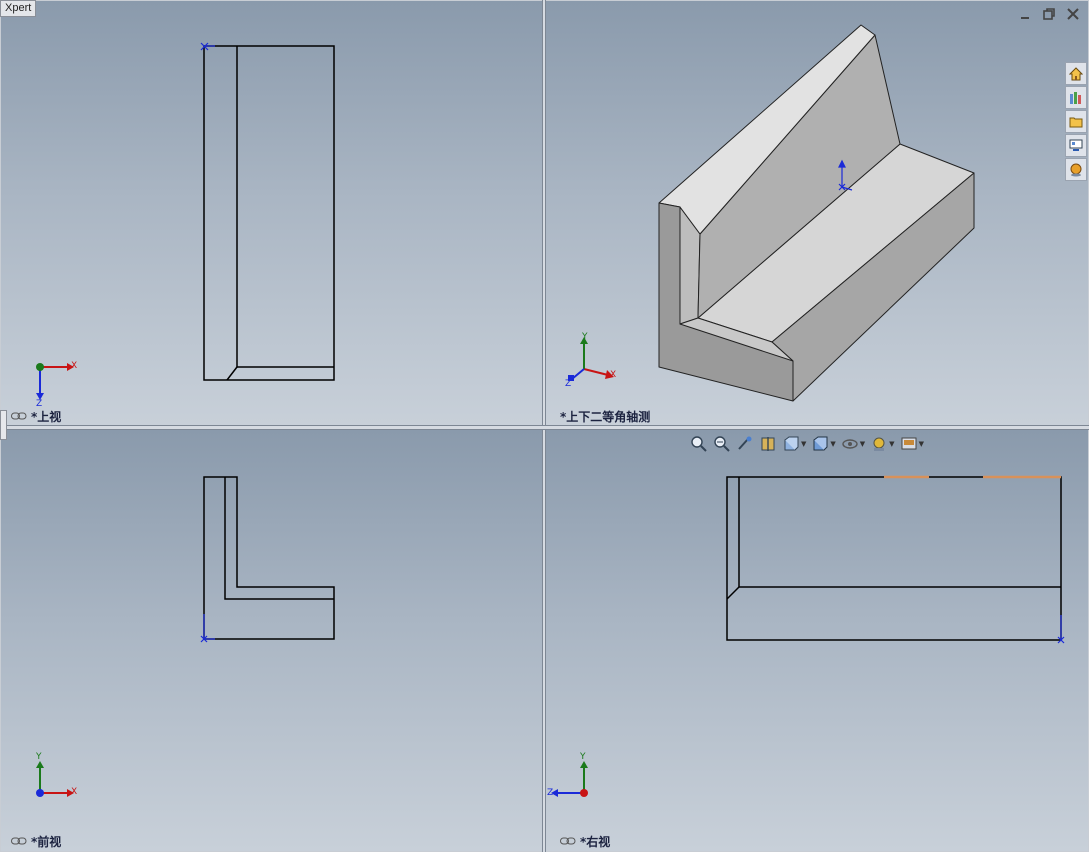 The height and width of the screenshot is (852, 1089). I want to click on zoom-to-fit-icon, so click(699, 444).